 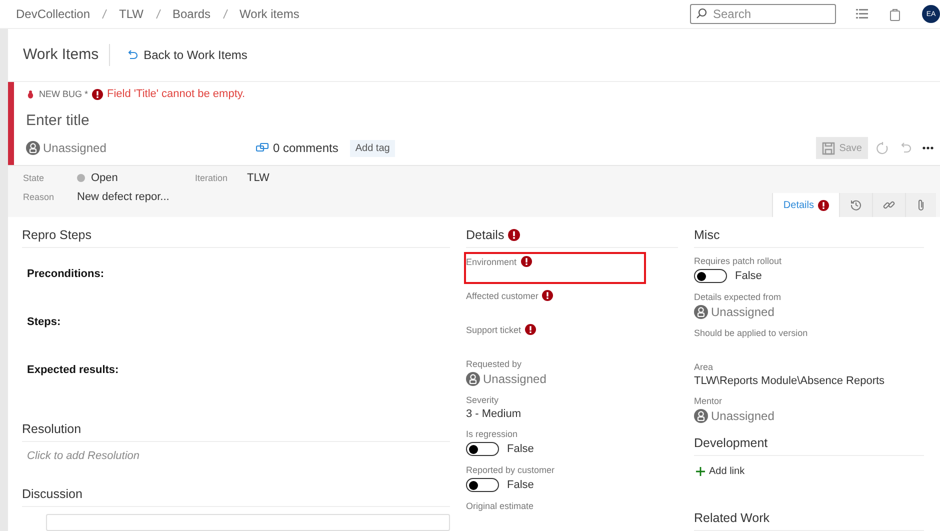 I want to click on attachments-tab, so click(x=920, y=205).